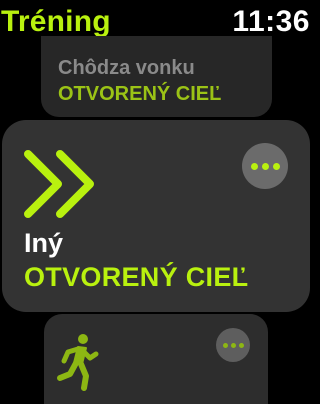  What do you see at coordinates (126, 68) in the screenshot?
I see `workout-name: Chôdza vonku` at bounding box center [126, 68].